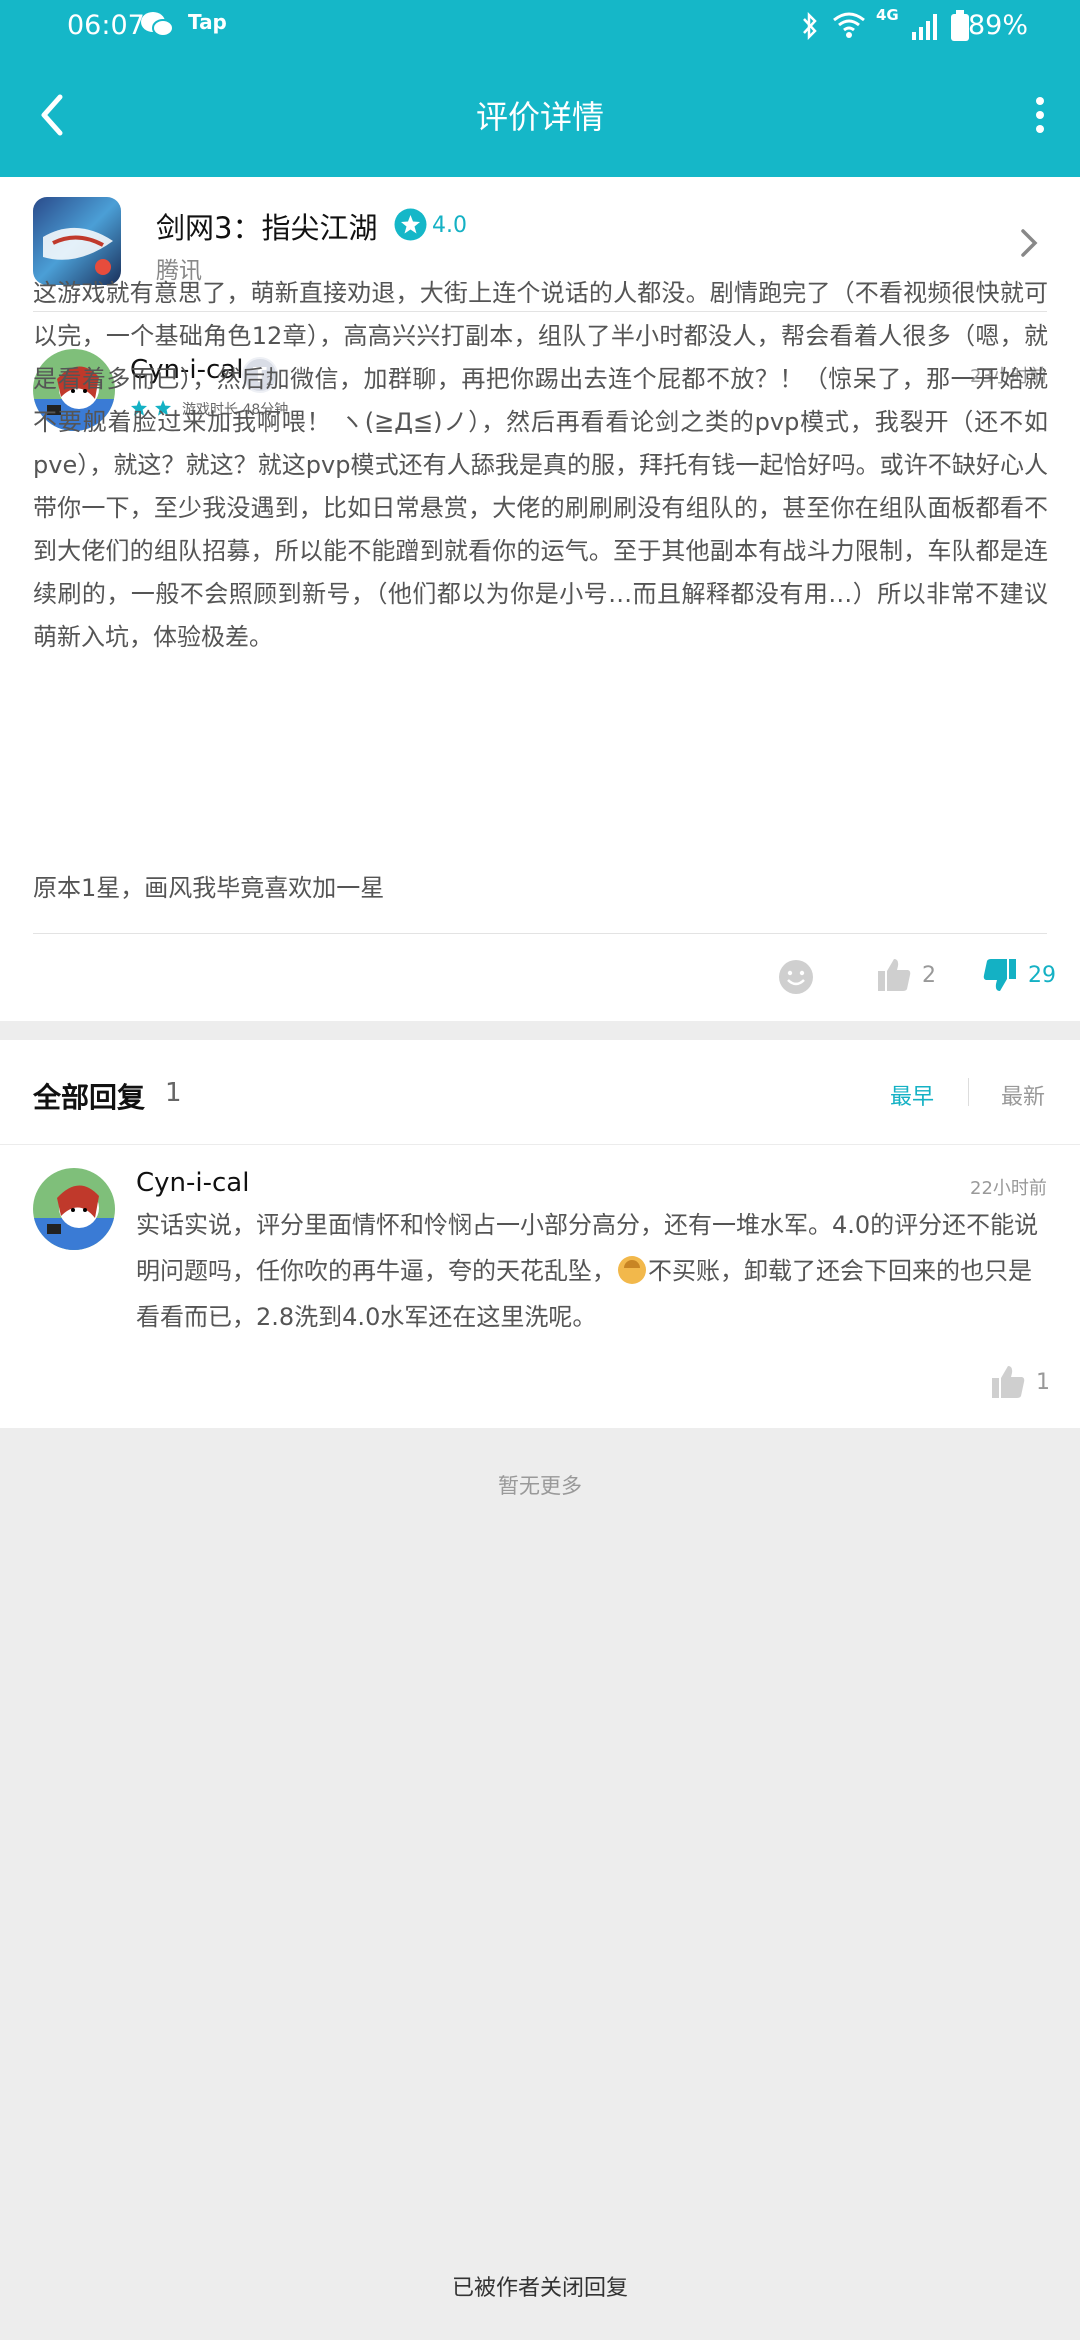 The image size is (1080, 2340). What do you see at coordinates (209, 888) in the screenshot?
I see `review-extra-note: 原本1星，画风我毕竟喜欢加一星` at bounding box center [209, 888].